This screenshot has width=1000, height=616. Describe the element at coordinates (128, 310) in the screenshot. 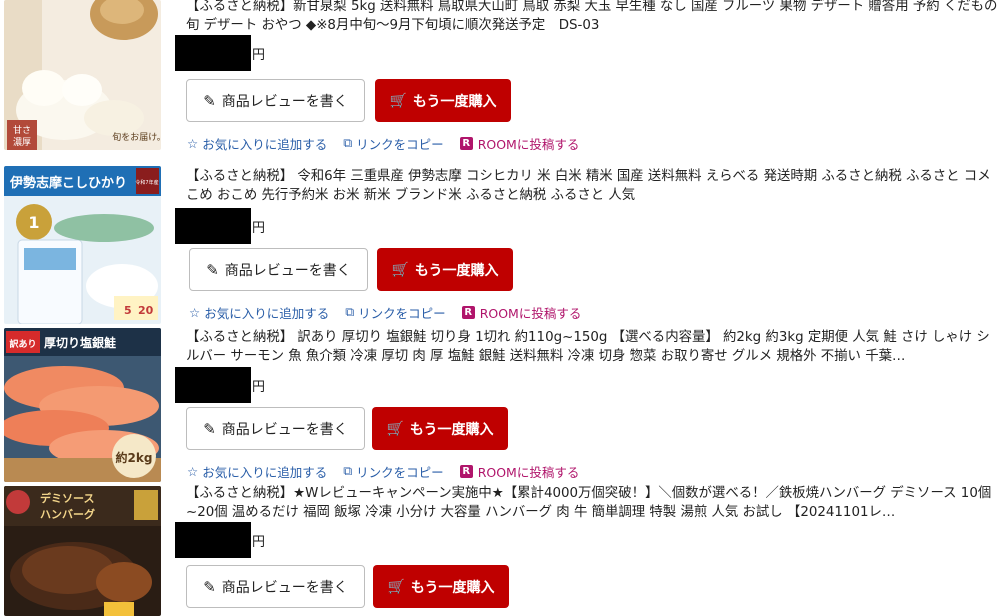

I see `thumb-label-size-5: 5` at that location.